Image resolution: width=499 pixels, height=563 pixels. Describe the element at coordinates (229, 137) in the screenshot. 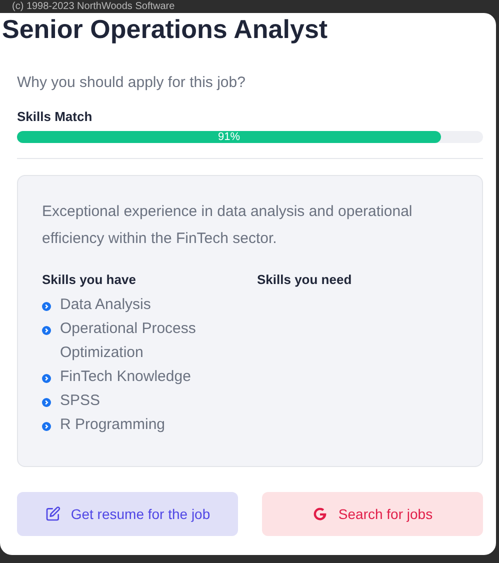

I see `progress-reading: 91%` at that location.